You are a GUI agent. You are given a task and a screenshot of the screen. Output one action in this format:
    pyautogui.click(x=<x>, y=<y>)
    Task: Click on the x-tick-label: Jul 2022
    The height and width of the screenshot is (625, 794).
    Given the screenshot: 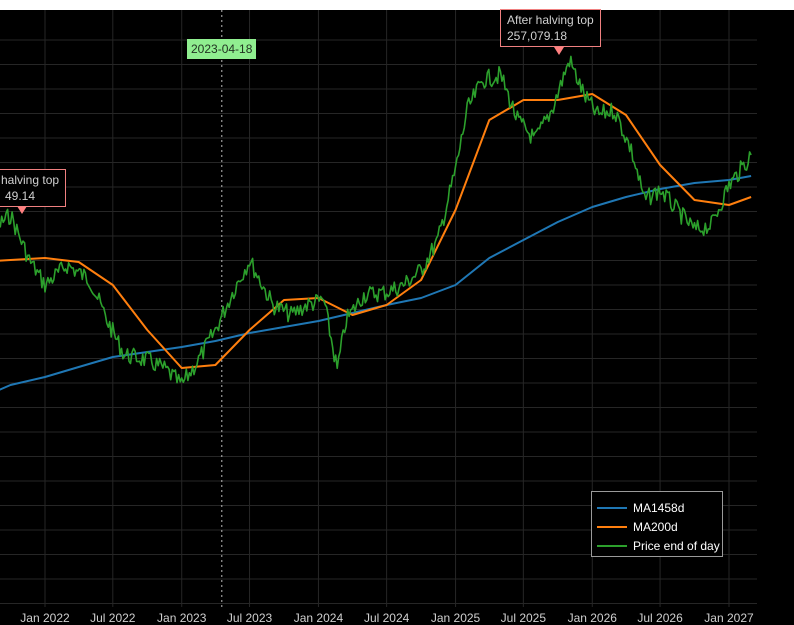 What is the action you would take?
    pyautogui.click(x=113, y=618)
    